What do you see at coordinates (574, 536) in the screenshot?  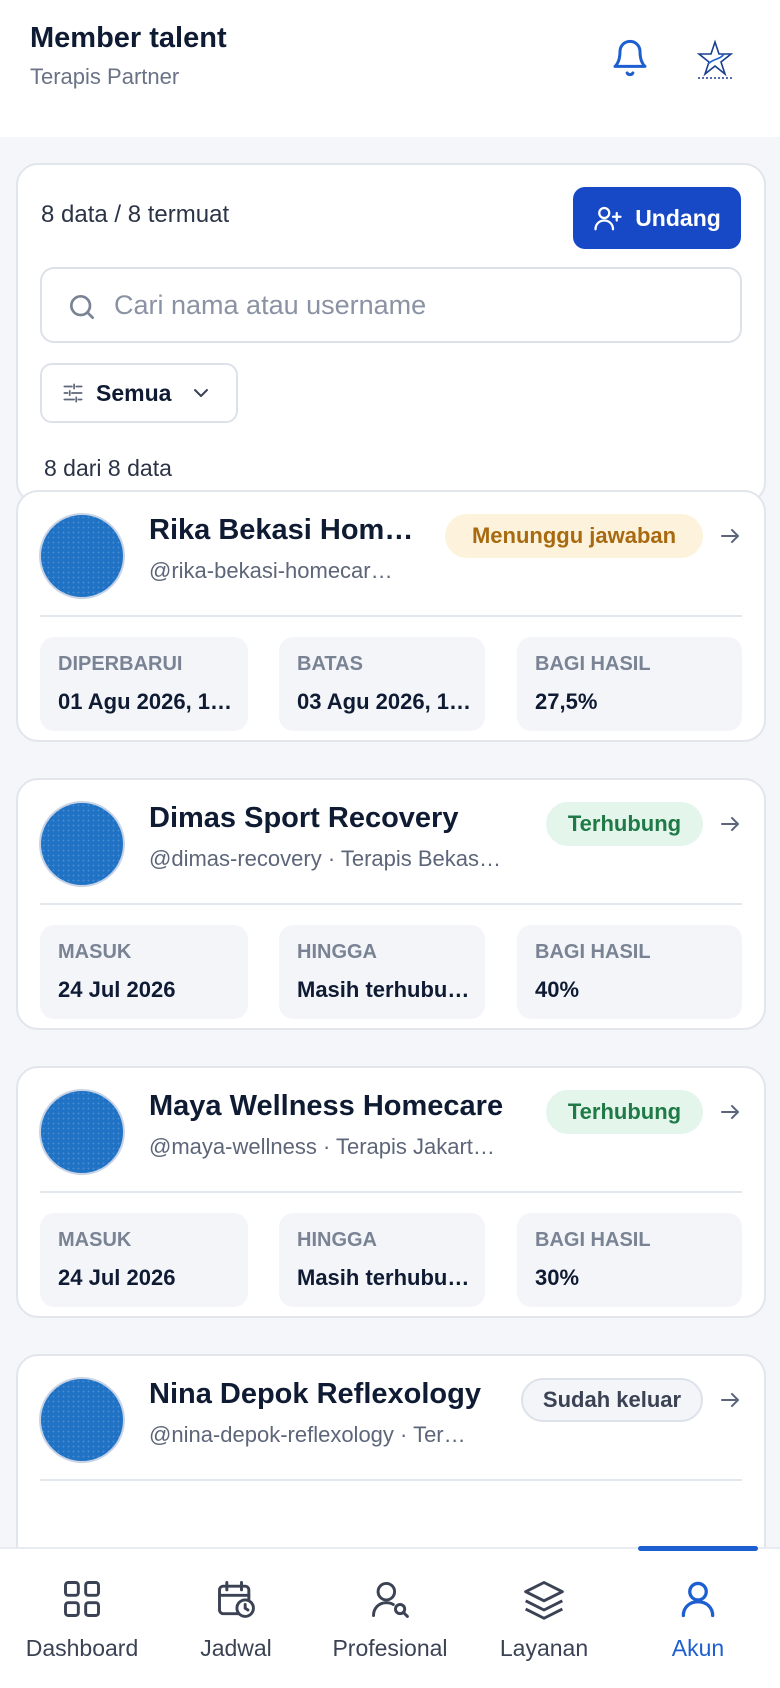 I see `status-badge: Menunggu jawaban` at bounding box center [574, 536].